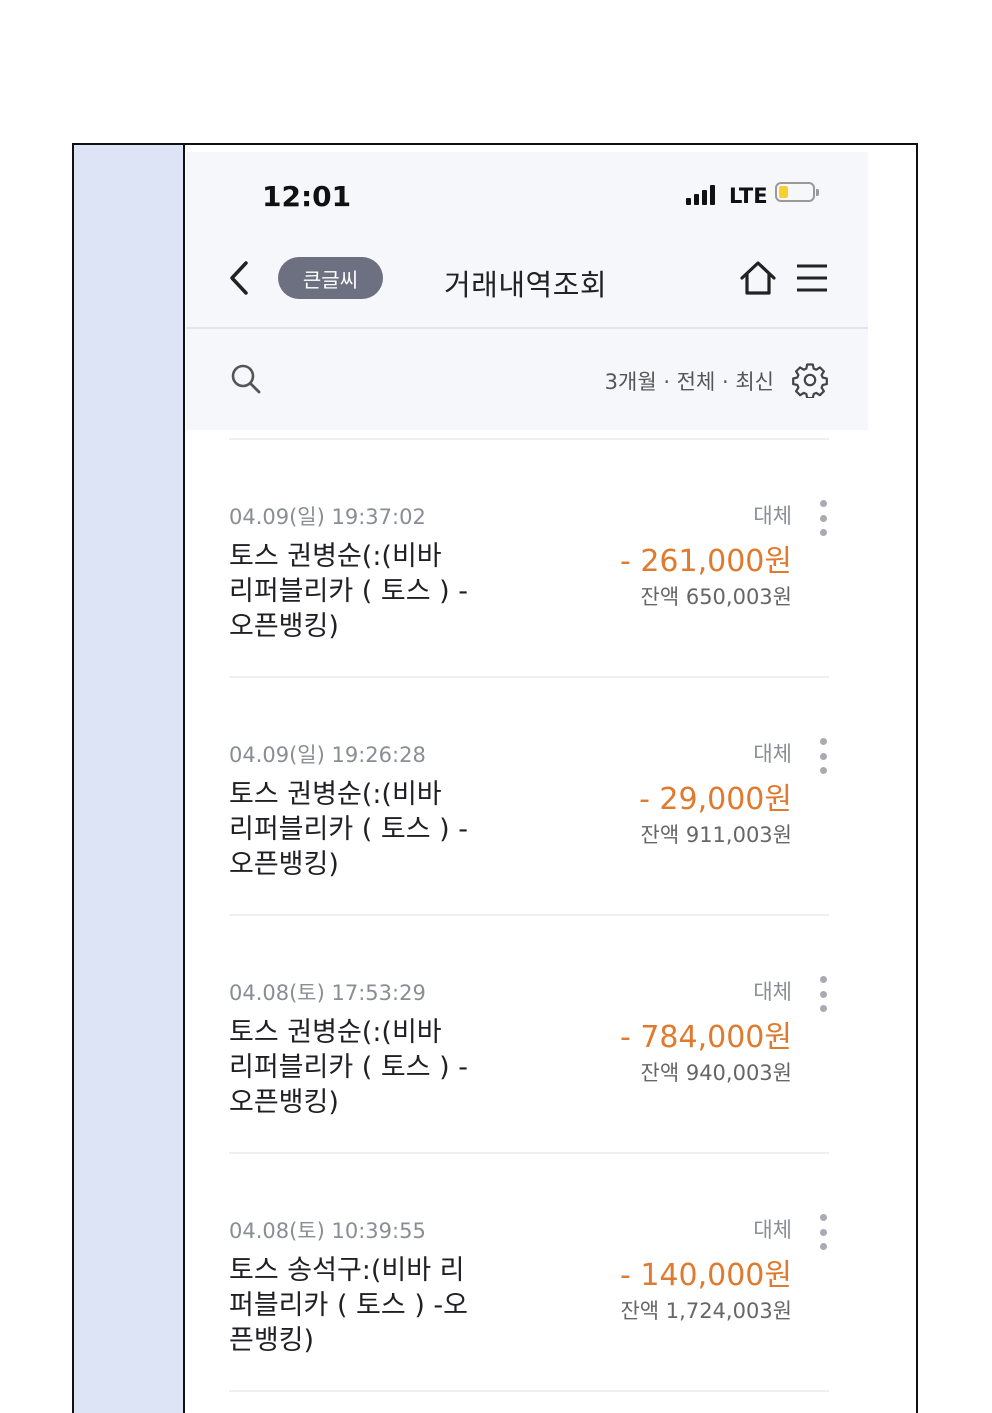 The image size is (992, 1413). What do you see at coordinates (239, 278) in the screenshot?
I see `back-arrow-icon` at bounding box center [239, 278].